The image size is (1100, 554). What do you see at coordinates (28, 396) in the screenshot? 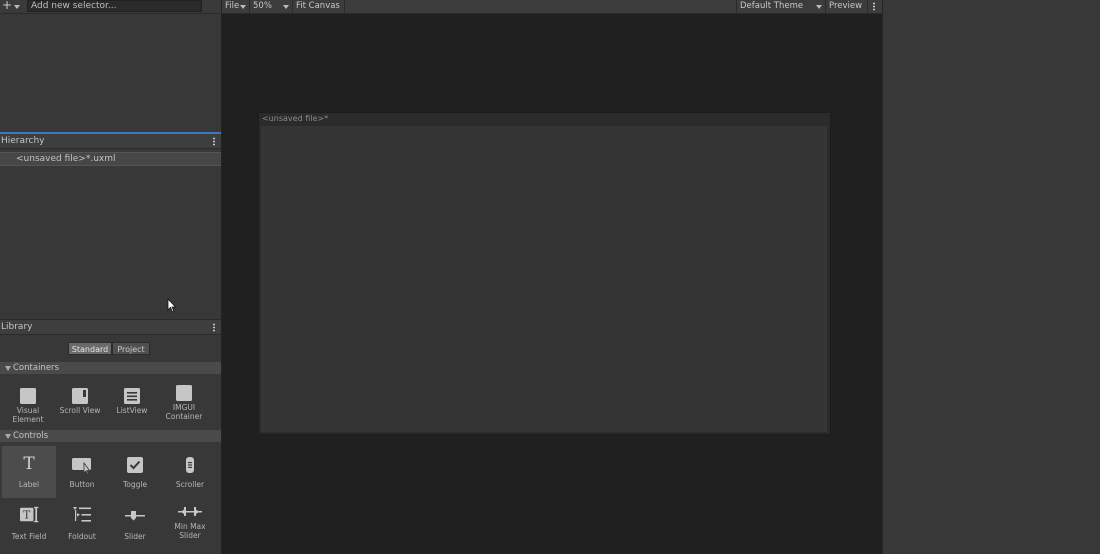
I see `visual-element-icon` at bounding box center [28, 396].